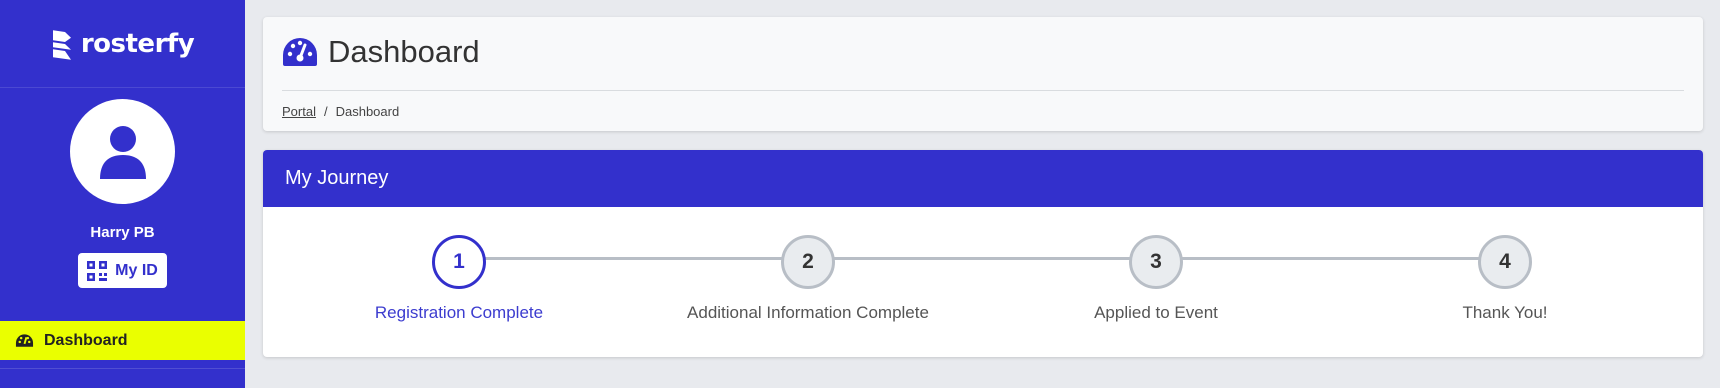 The image size is (1720, 388). I want to click on sidebar-item-label: Dashboard, so click(86, 340).